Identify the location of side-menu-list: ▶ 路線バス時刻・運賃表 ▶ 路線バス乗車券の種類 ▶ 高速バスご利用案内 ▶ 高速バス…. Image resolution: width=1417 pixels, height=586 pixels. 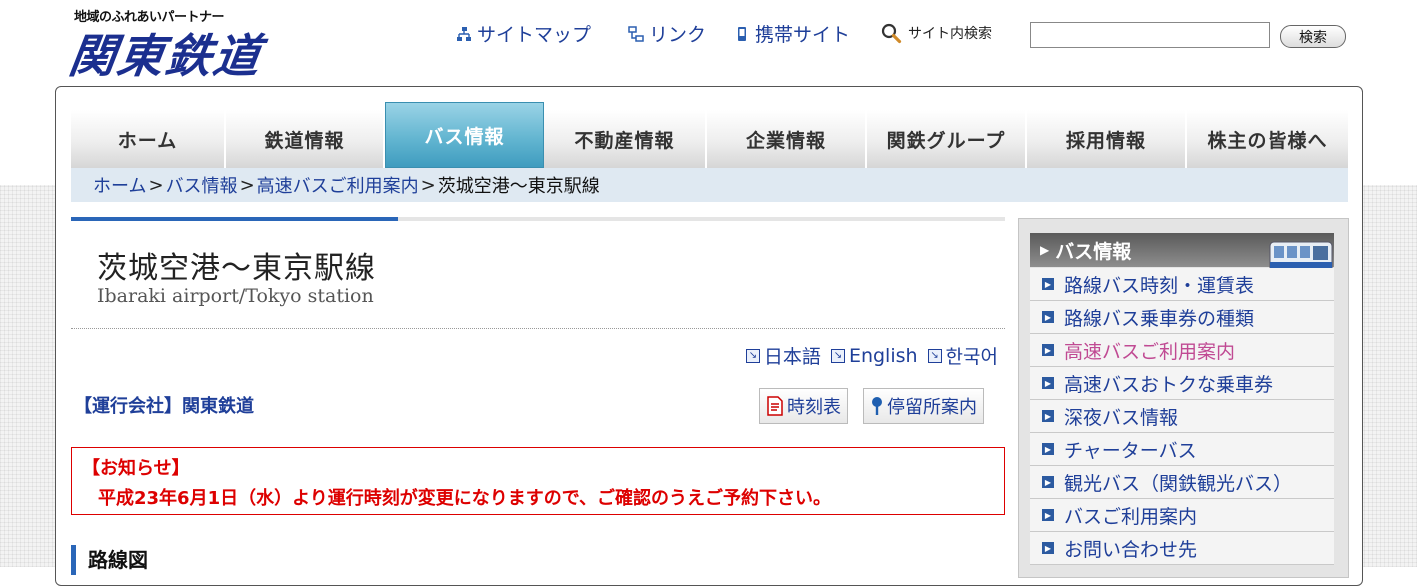
(1182, 416).